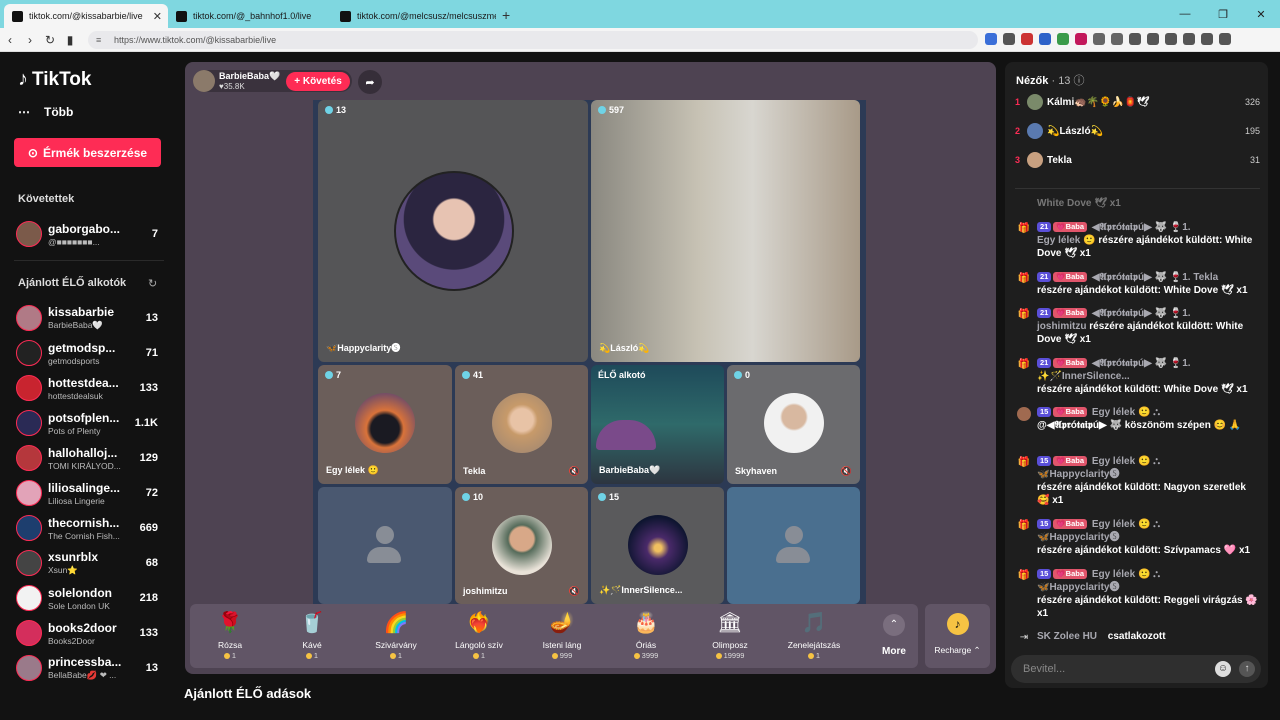 Image resolution: width=1280 pixels, height=720 pixels. I want to click on recommended-item: xsunrblx Xsun⭐ 68, so click(90, 563).